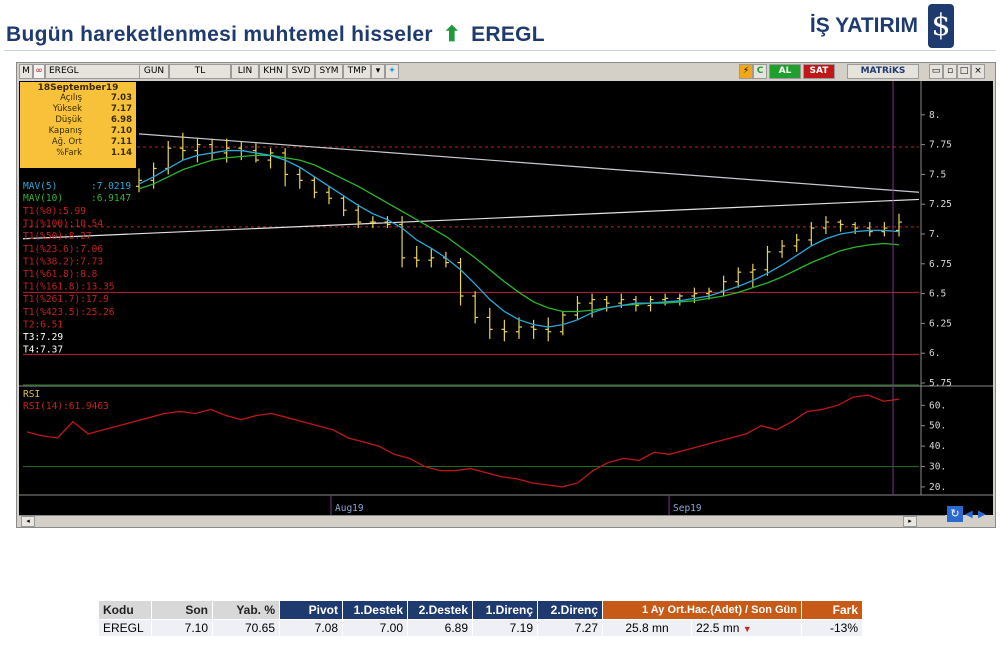 The width and height of the screenshot is (1000, 660). Describe the element at coordinates (934, 234) in the screenshot. I see `price-tick-label: 7.` at that location.